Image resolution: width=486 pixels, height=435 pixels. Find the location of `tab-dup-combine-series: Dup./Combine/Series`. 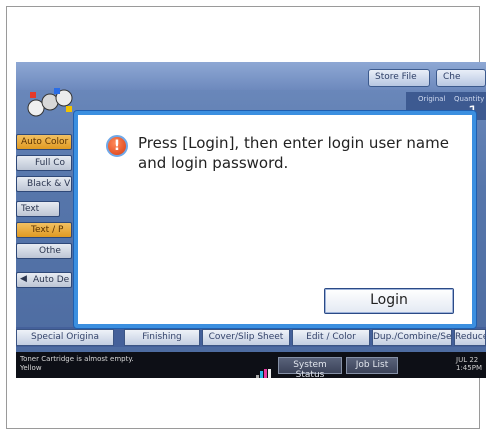

tab-dup-combine-series: Dup./Combine/Series is located at coordinates (412, 337).